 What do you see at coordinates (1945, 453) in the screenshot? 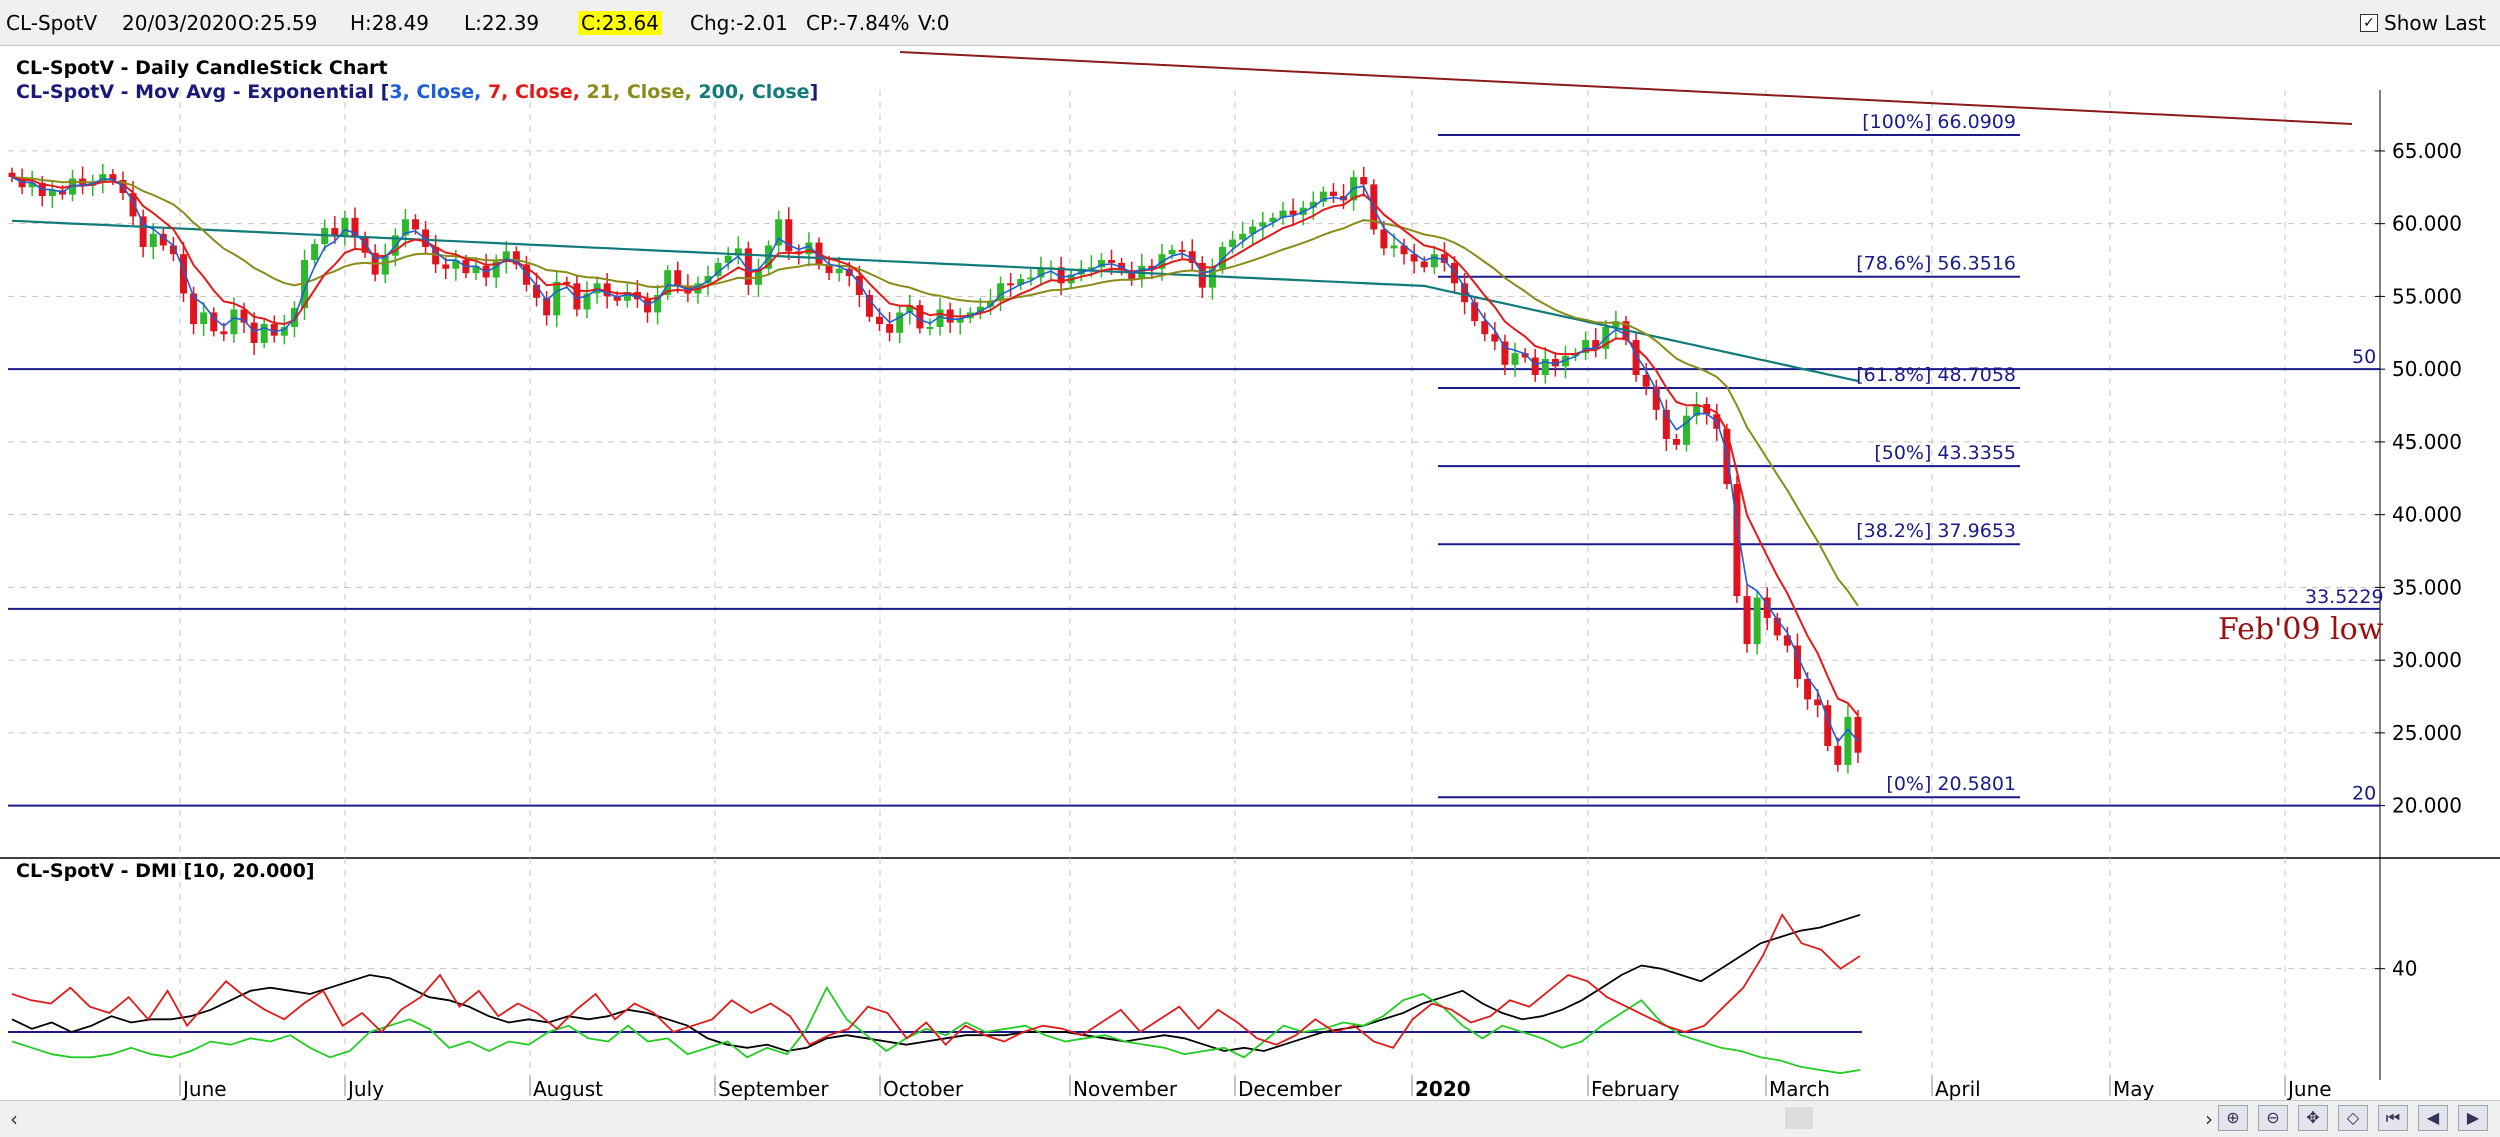
I see `fib-label: [50%] 43.3355` at bounding box center [1945, 453].